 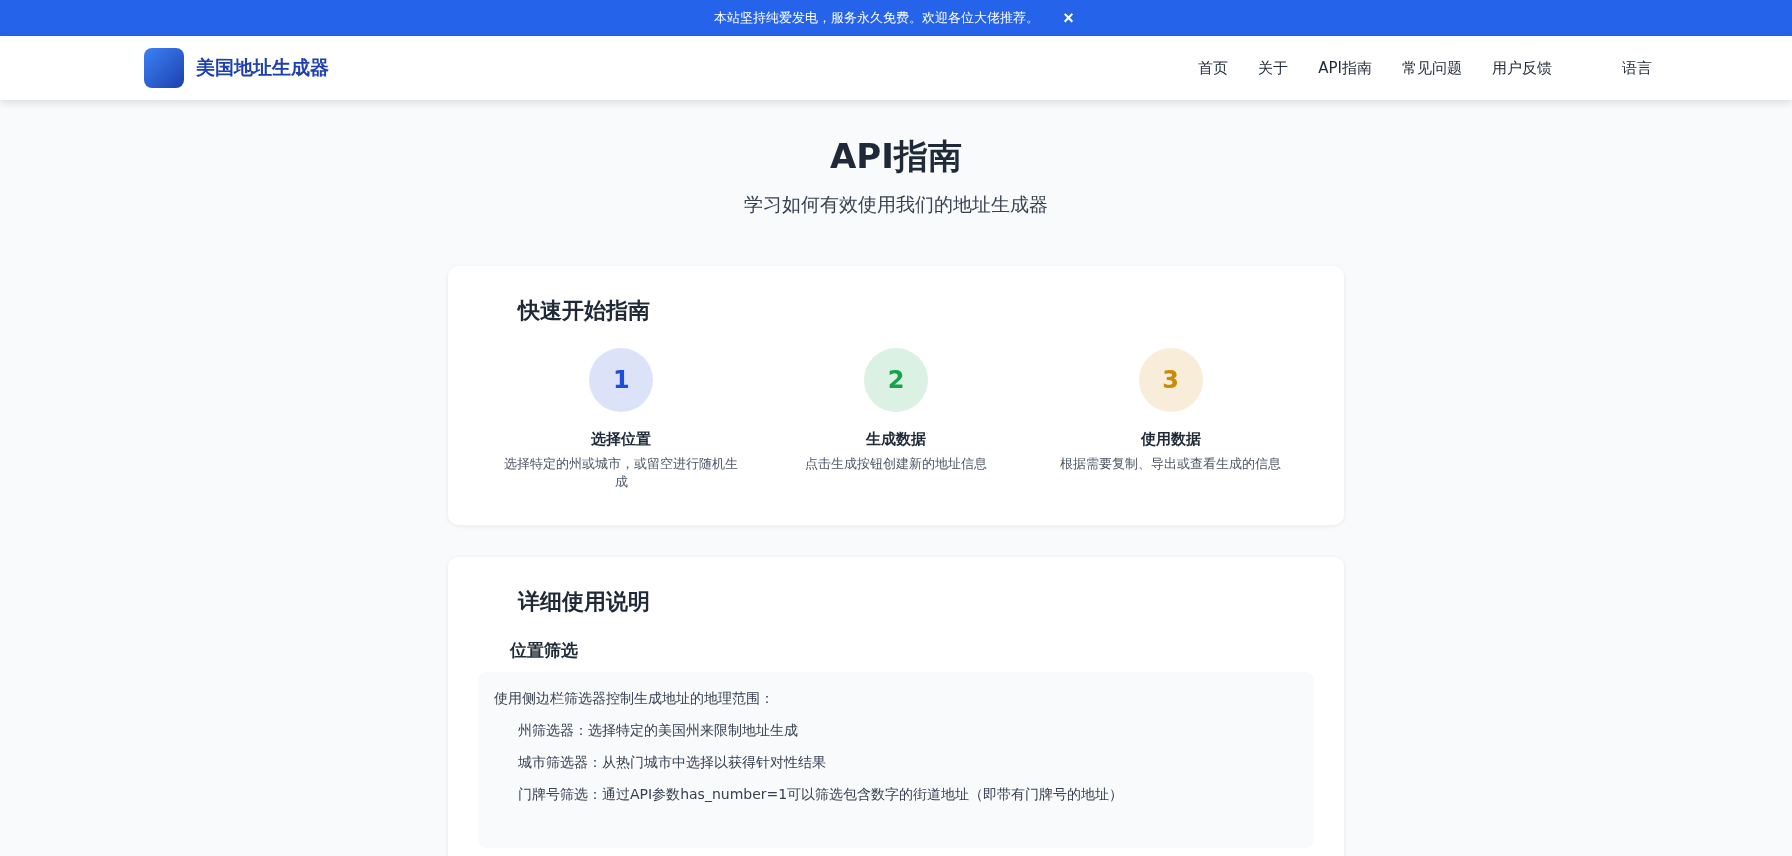 What do you see at coordinates (1345, 68) in the screenshot?
I see `nav-link: API指南` at bounding box center [1345, 68].